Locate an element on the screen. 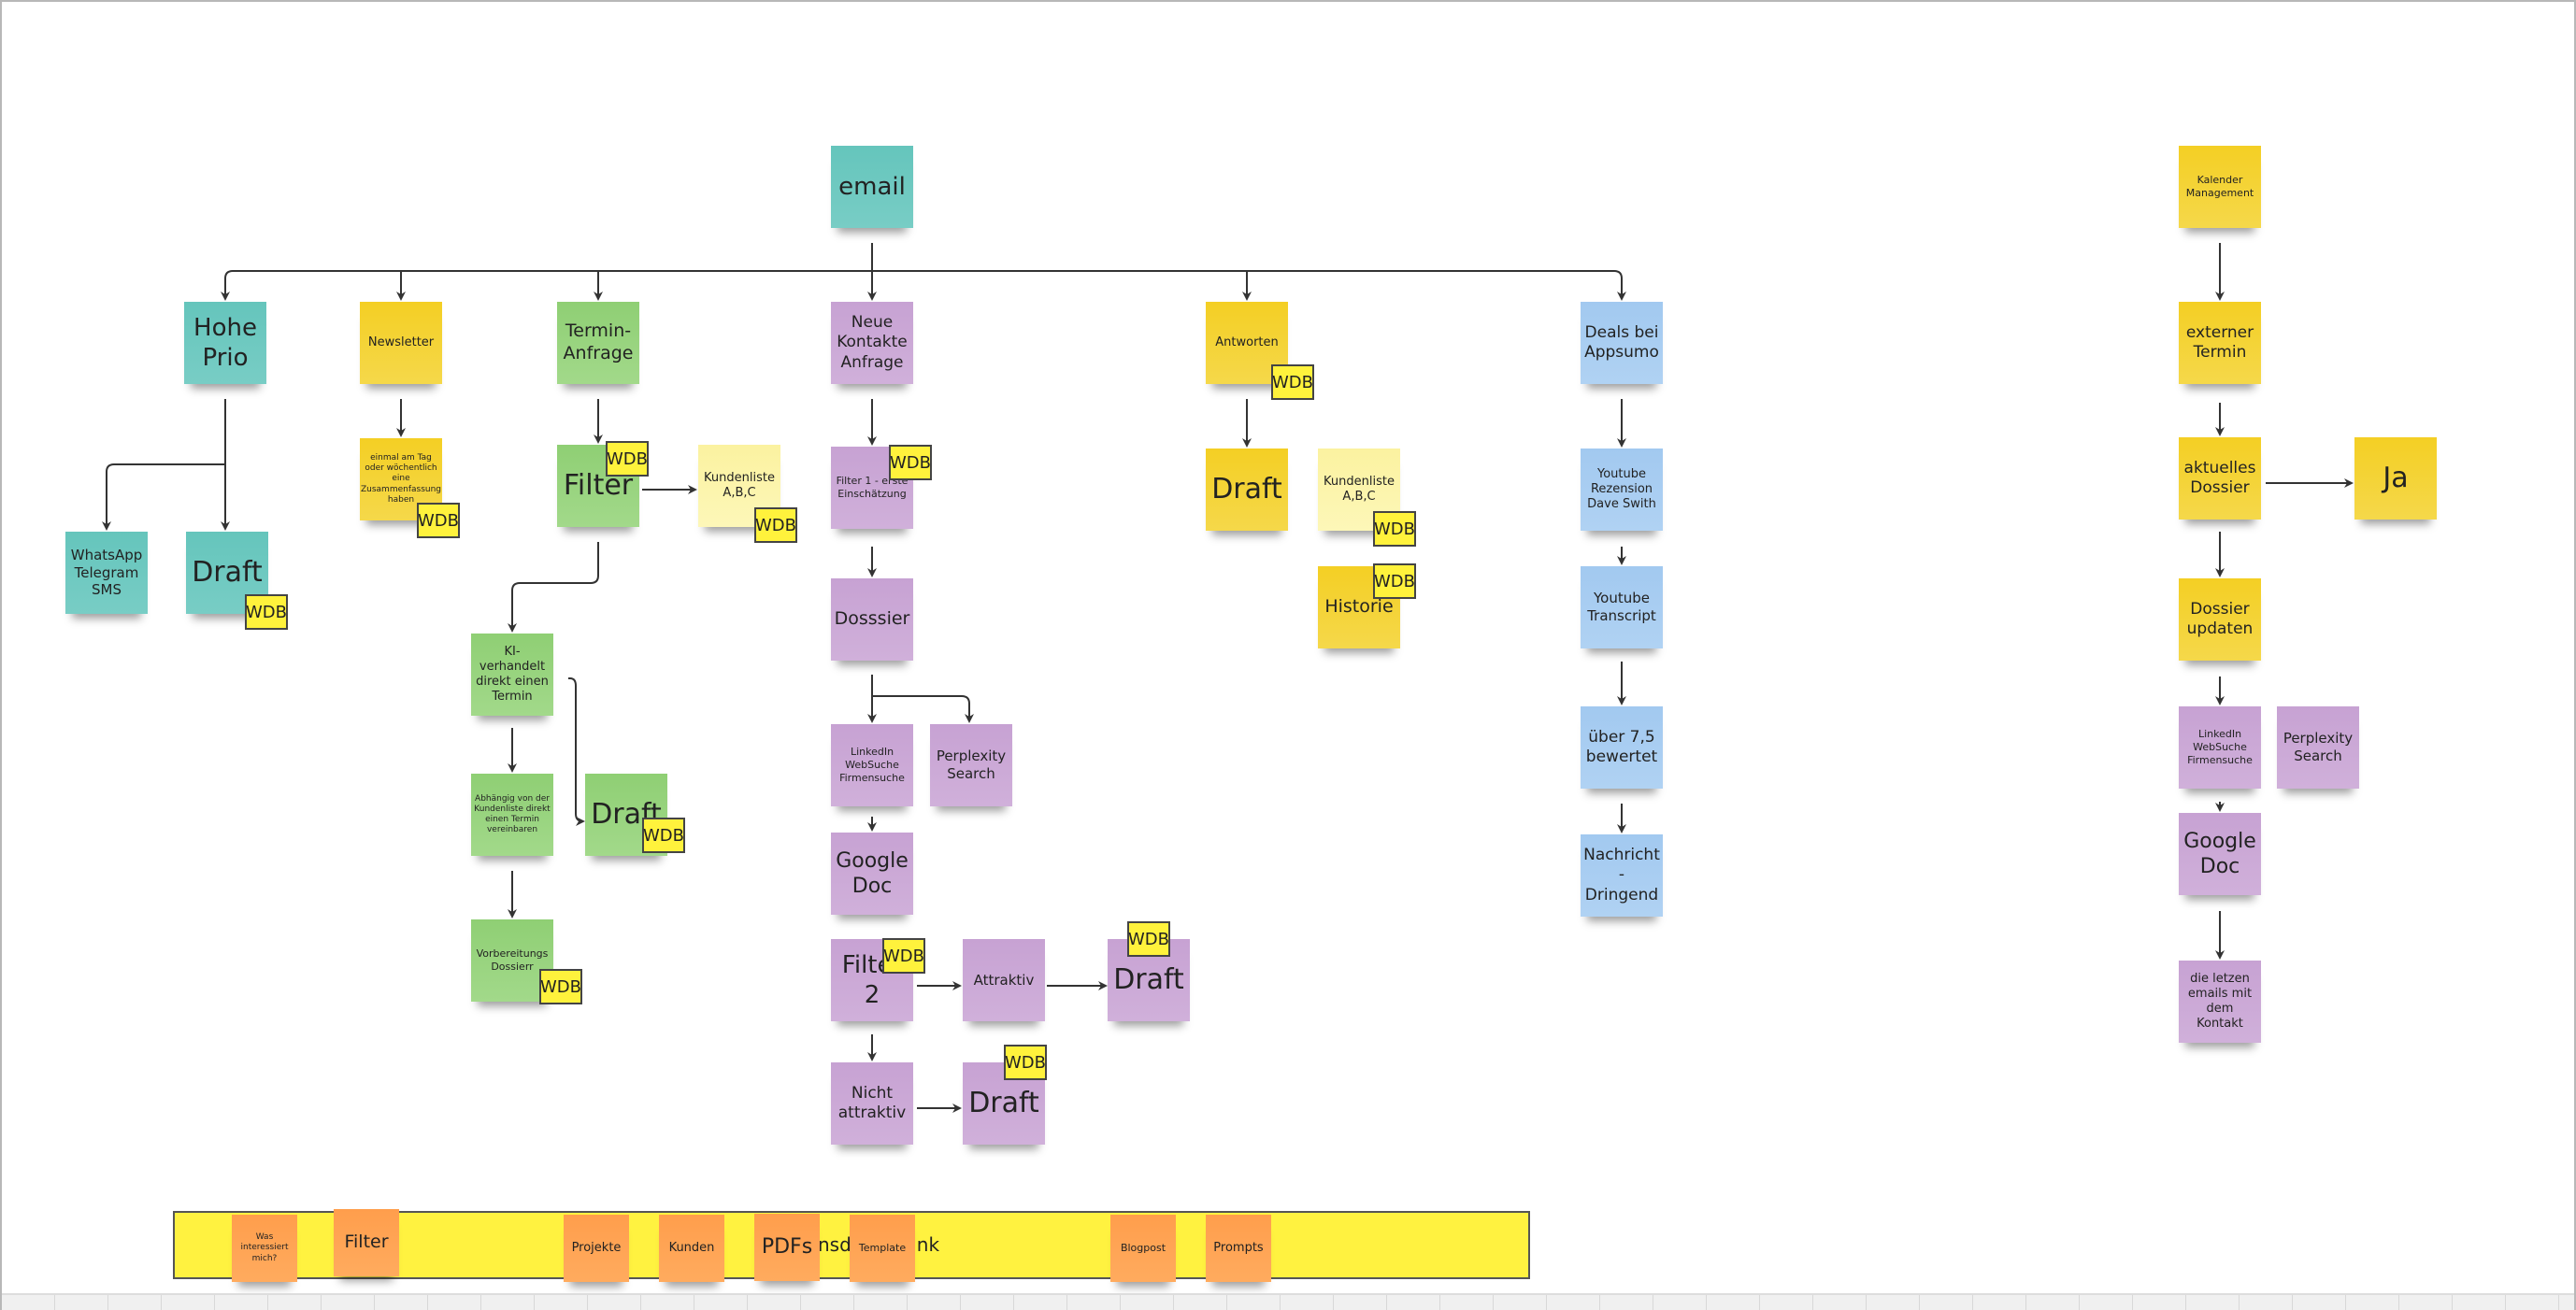 The width and height of the screenshot is (2576, 1310). sticky-text: Filter is located at coordinates (366, 1243).